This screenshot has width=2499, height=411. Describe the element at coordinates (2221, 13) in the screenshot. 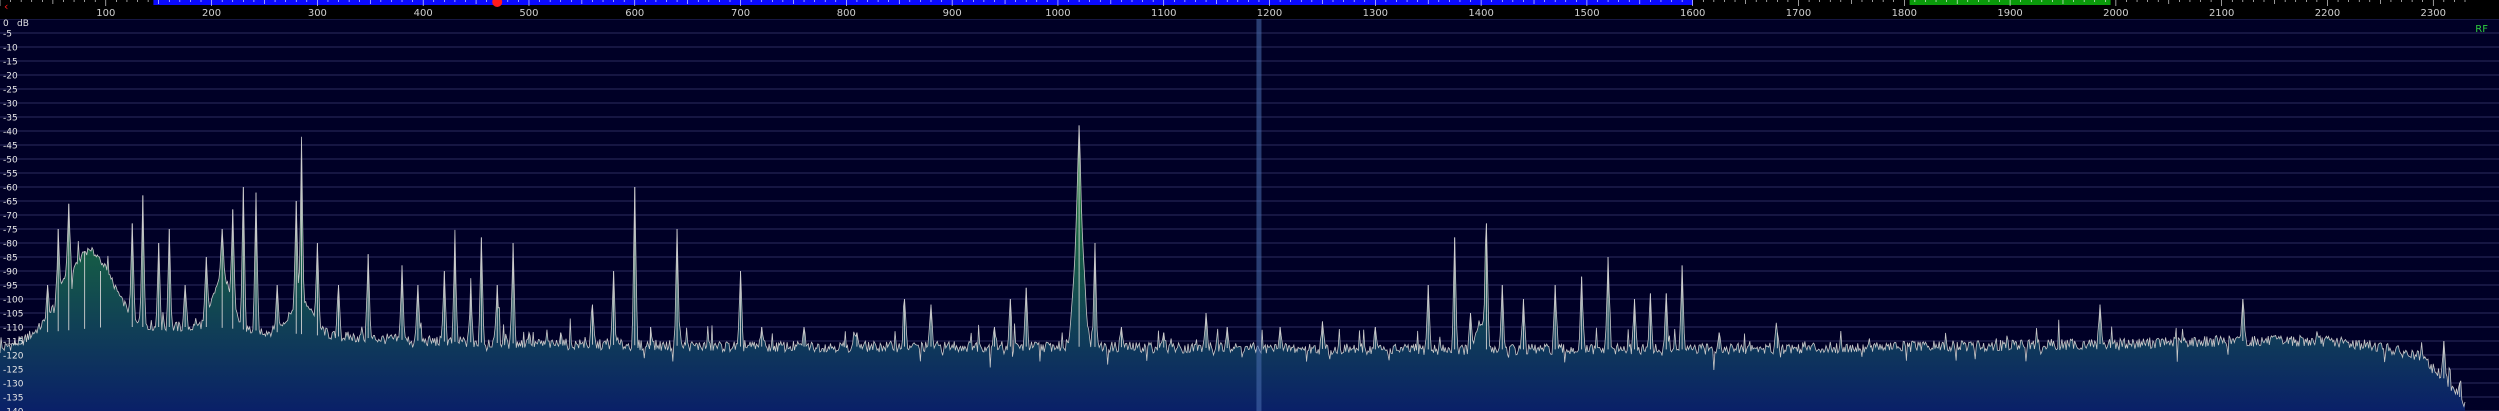

I see `frequency-label: 2100` at that location.